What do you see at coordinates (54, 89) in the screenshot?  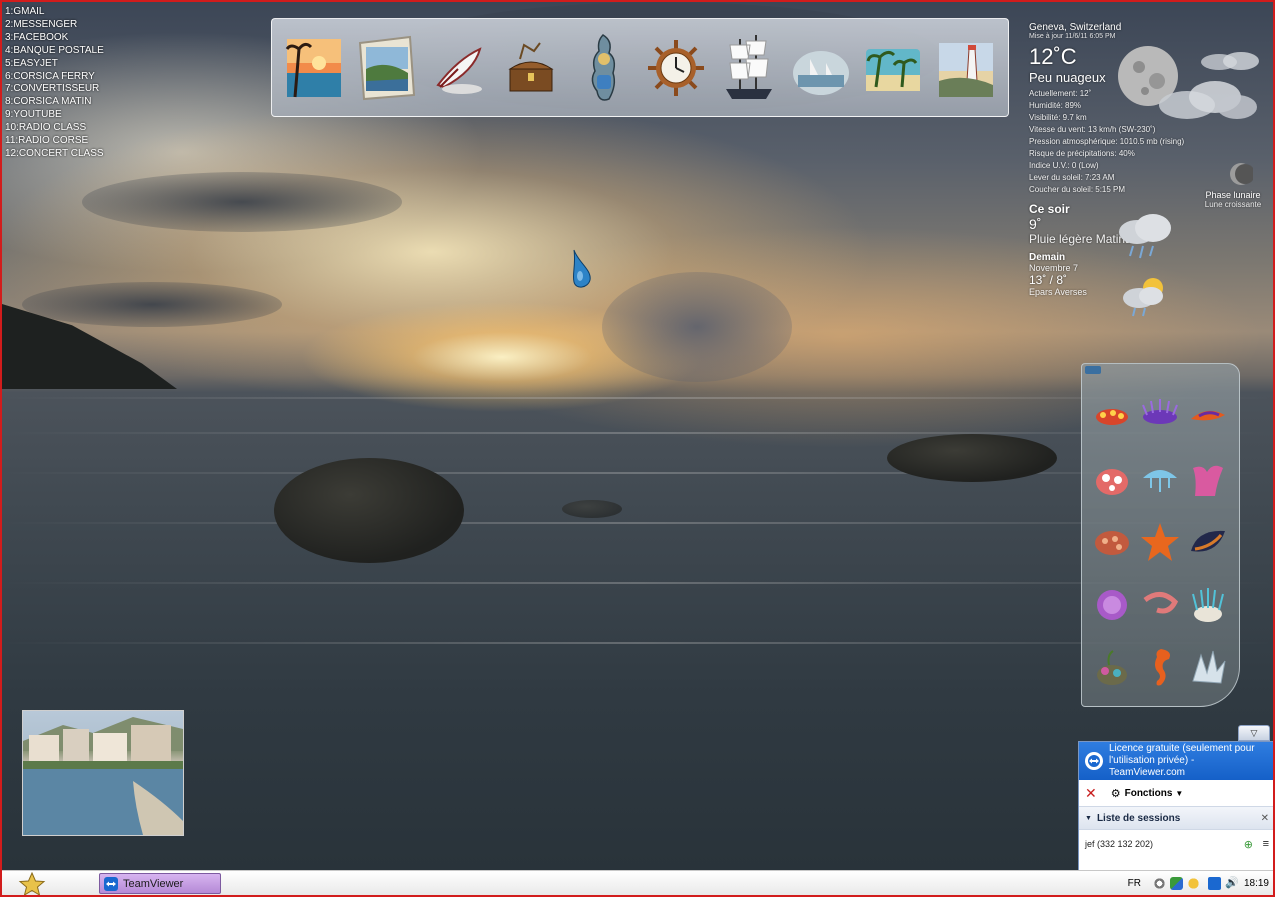 I see `shortcut-item: 7:CONVERTISSEUR` at bounding box center [54, 89].